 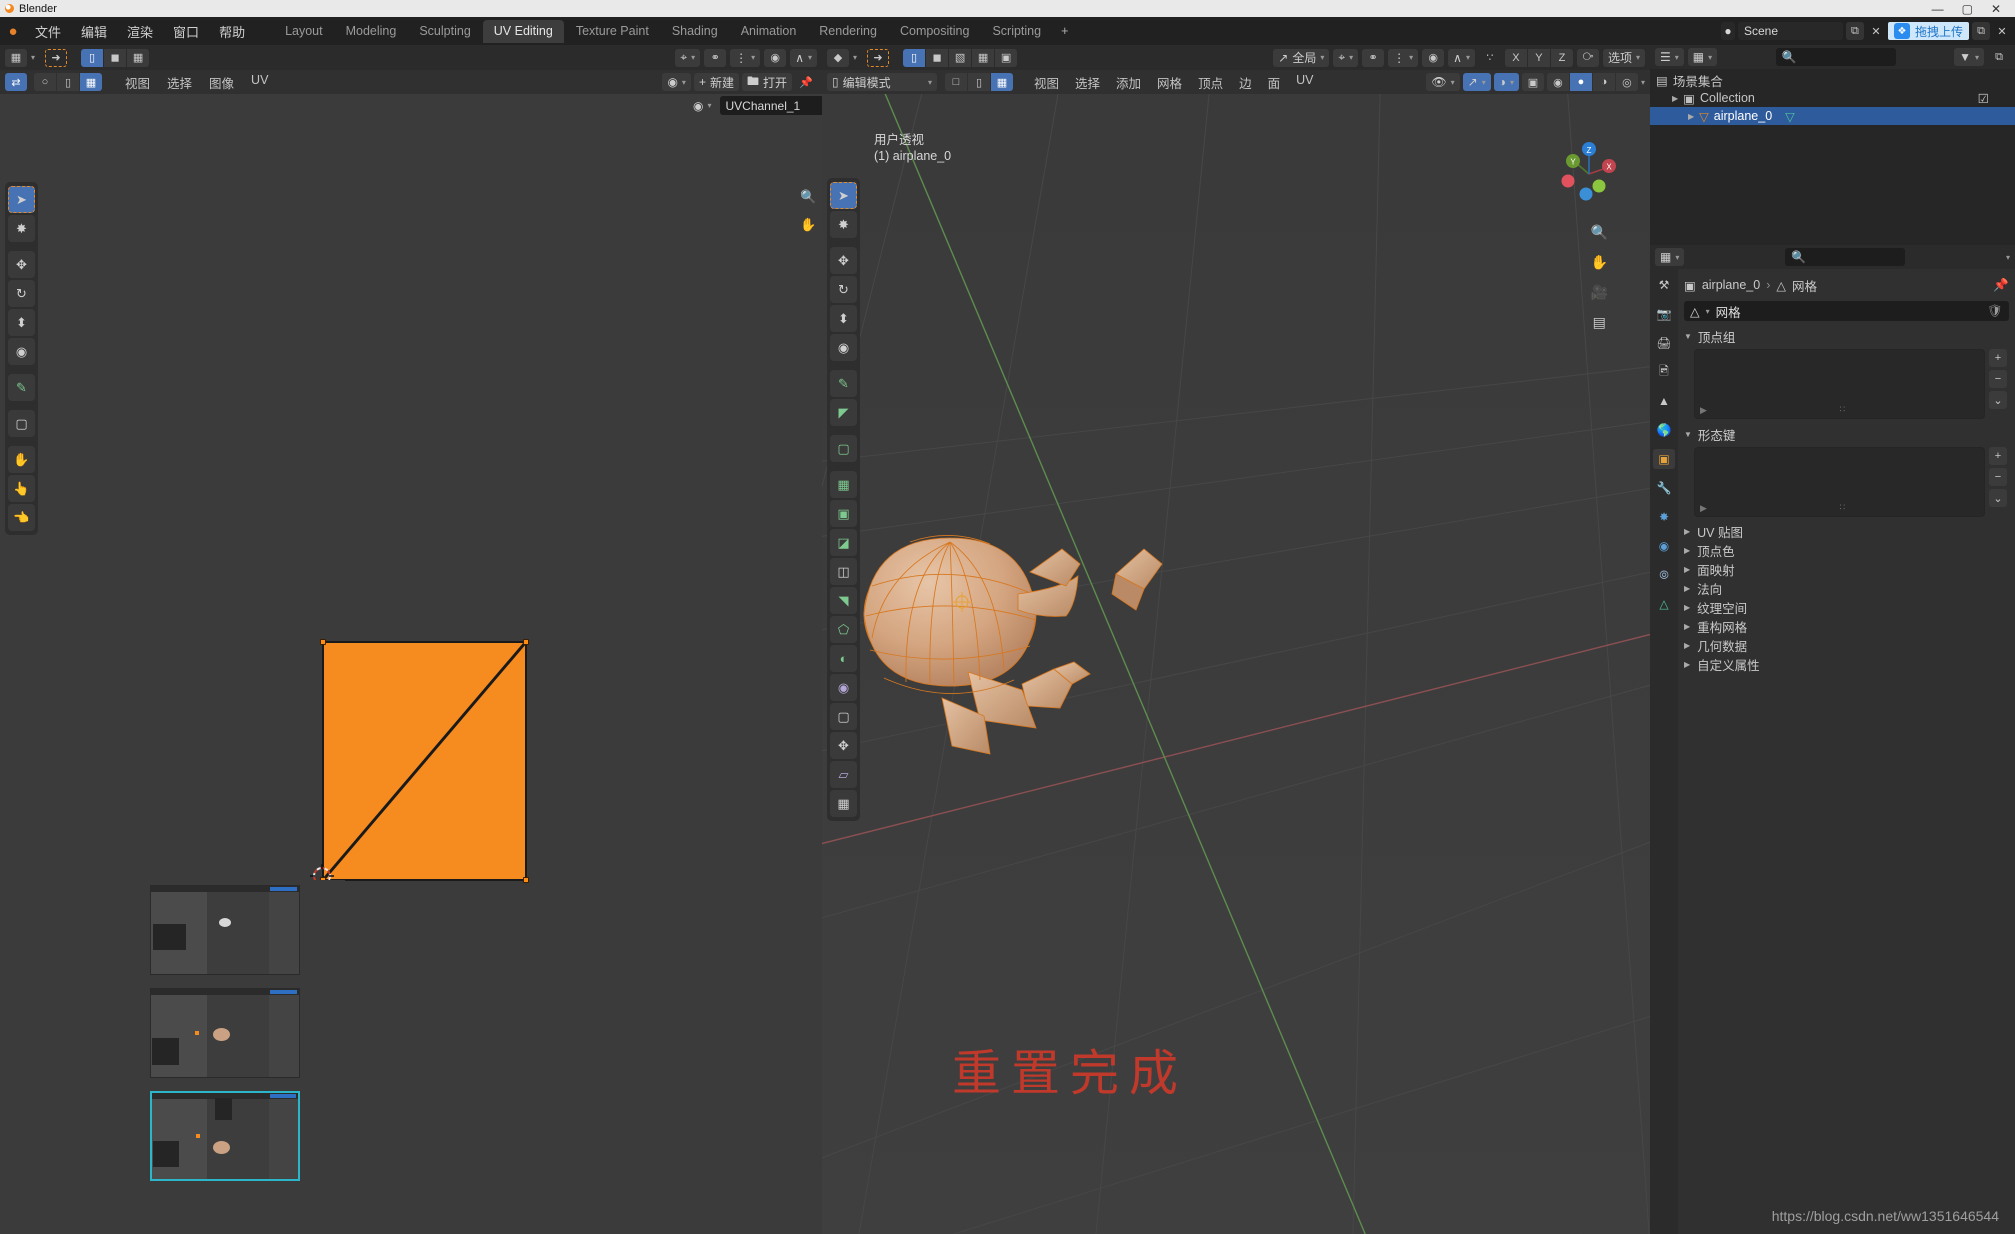 What do you see at coordinates (1846, 664) in the screenshot?
I see `properties-section-9: ▶ 自定义属性` at bounding box center [1846, 664].